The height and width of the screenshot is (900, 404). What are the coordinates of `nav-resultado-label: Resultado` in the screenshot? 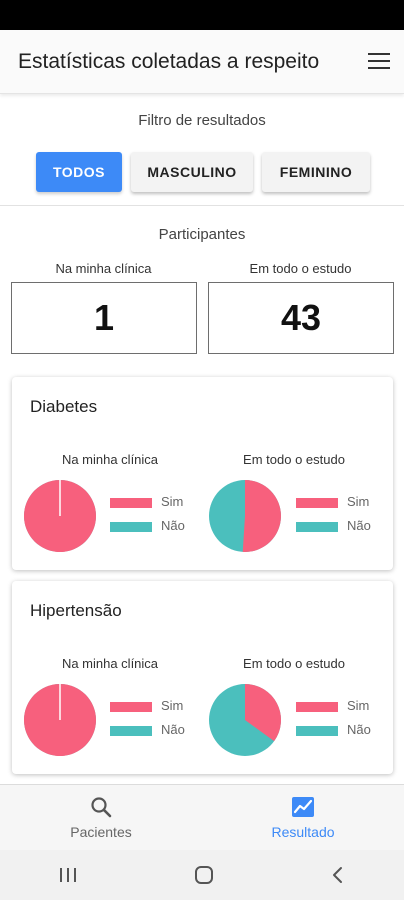 It's located at (303, 832).